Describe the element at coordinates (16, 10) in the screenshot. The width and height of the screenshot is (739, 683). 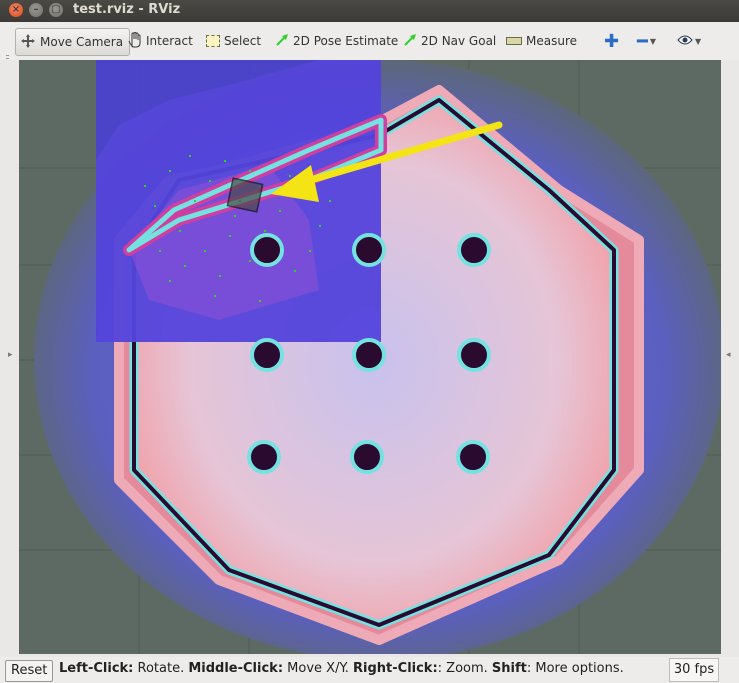
I see `close-window-button: ×` at that location.